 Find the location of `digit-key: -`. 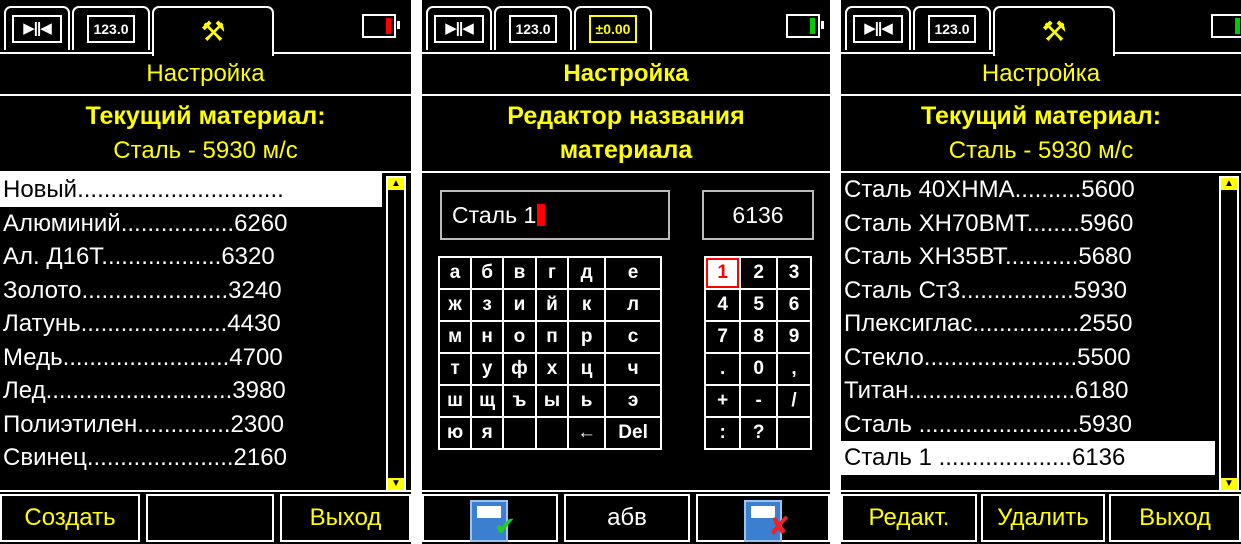

digit-key: - is located at coordinates (759, 401).